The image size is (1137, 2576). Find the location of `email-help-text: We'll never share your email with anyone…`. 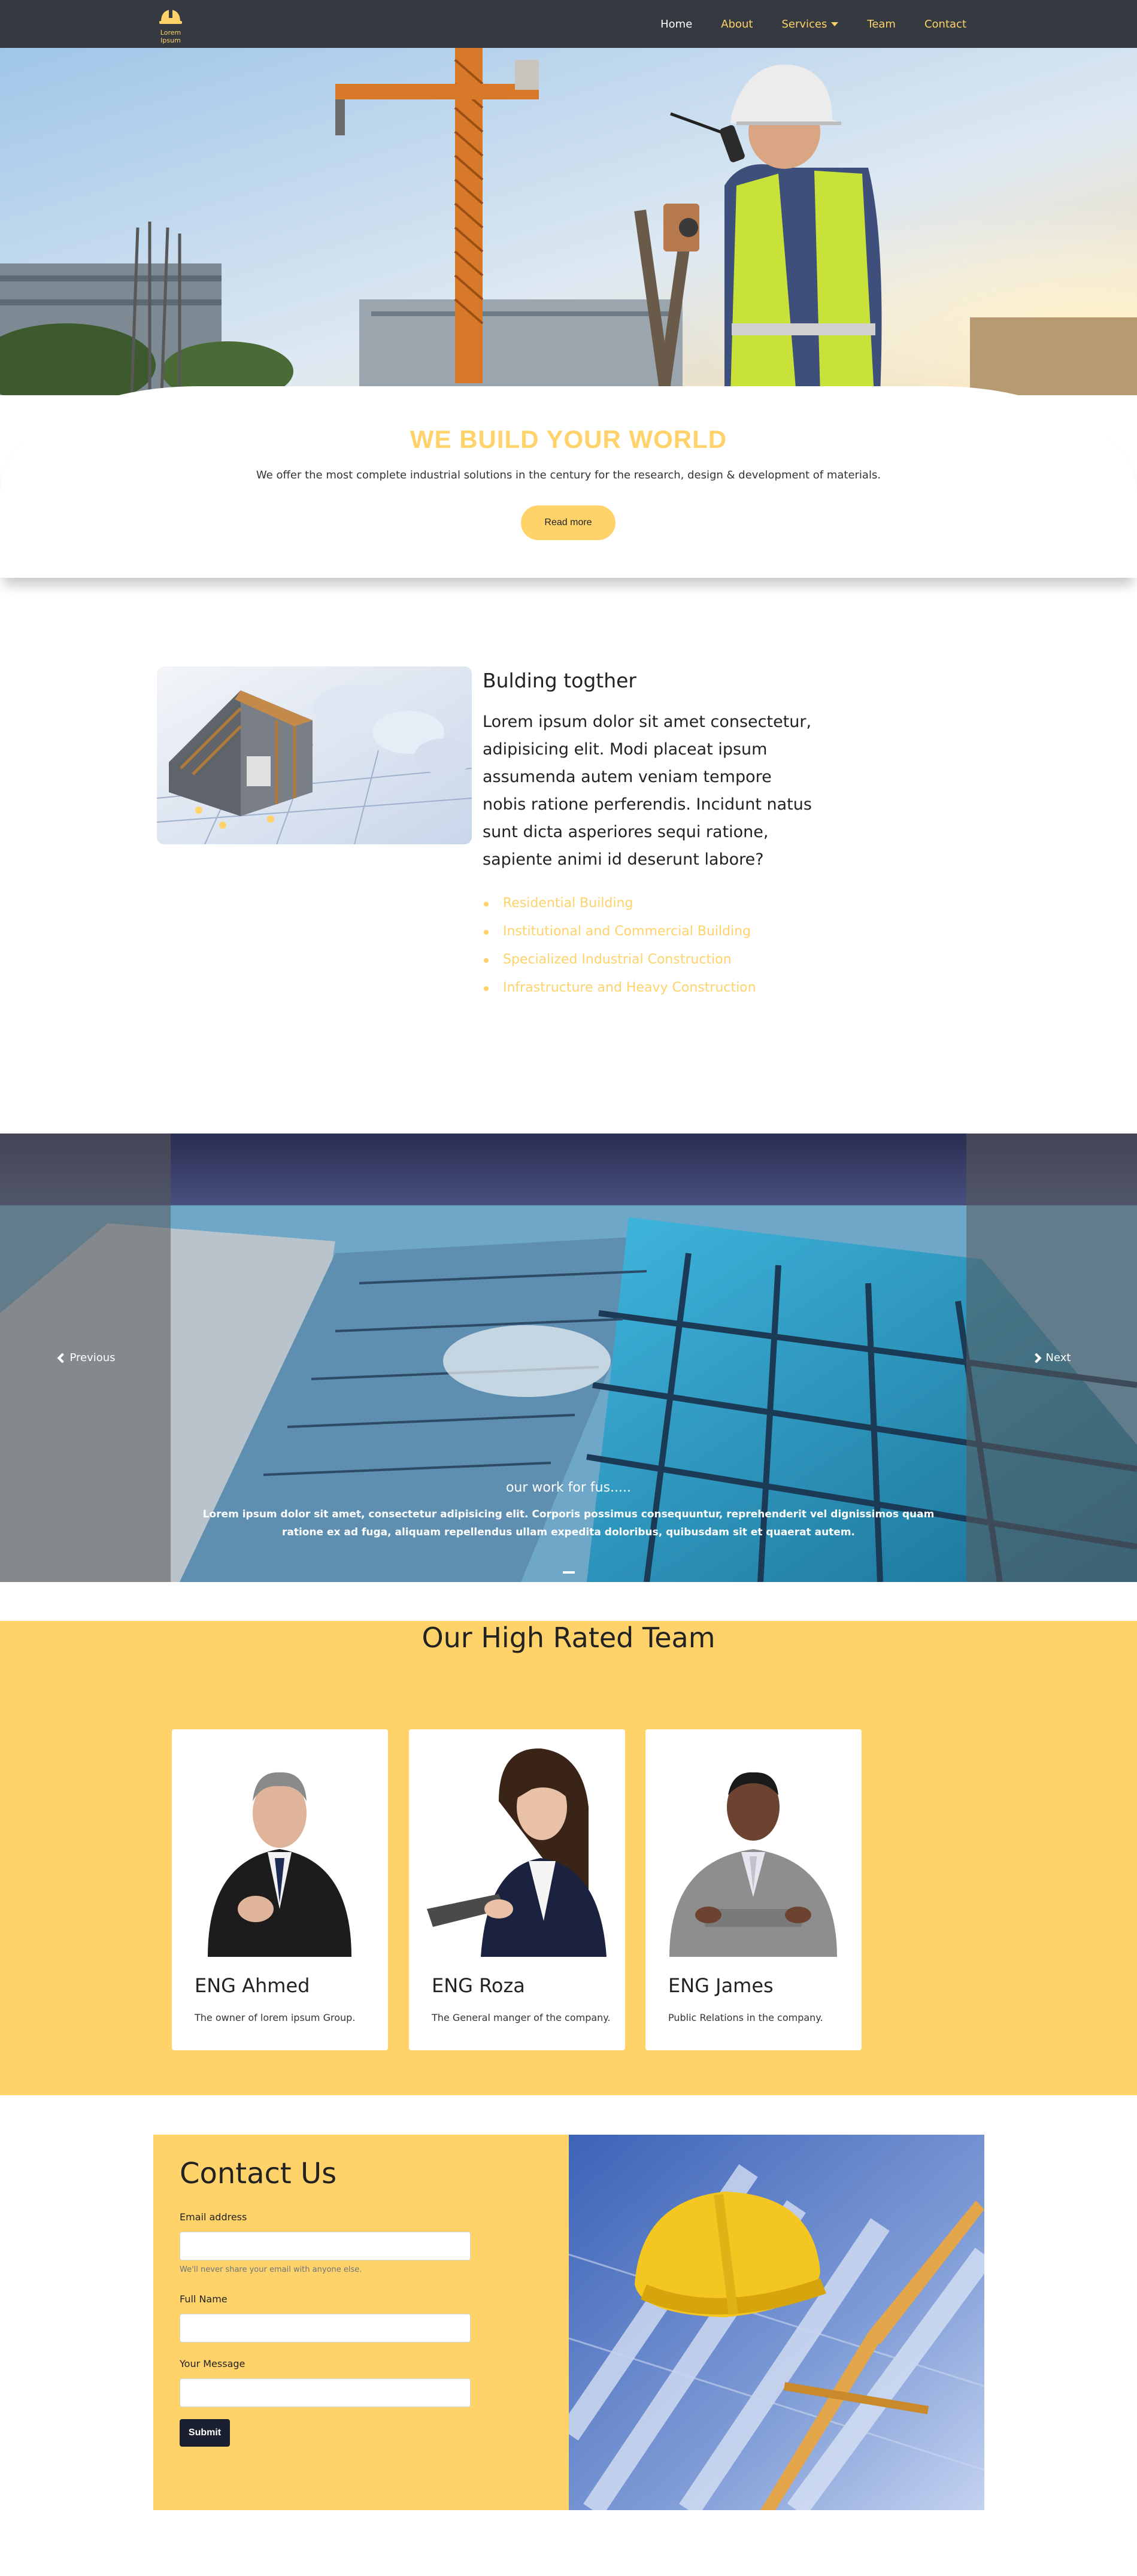

email-help-text: We'll never share your email with anyone… is located at coordinates (271, 2269).